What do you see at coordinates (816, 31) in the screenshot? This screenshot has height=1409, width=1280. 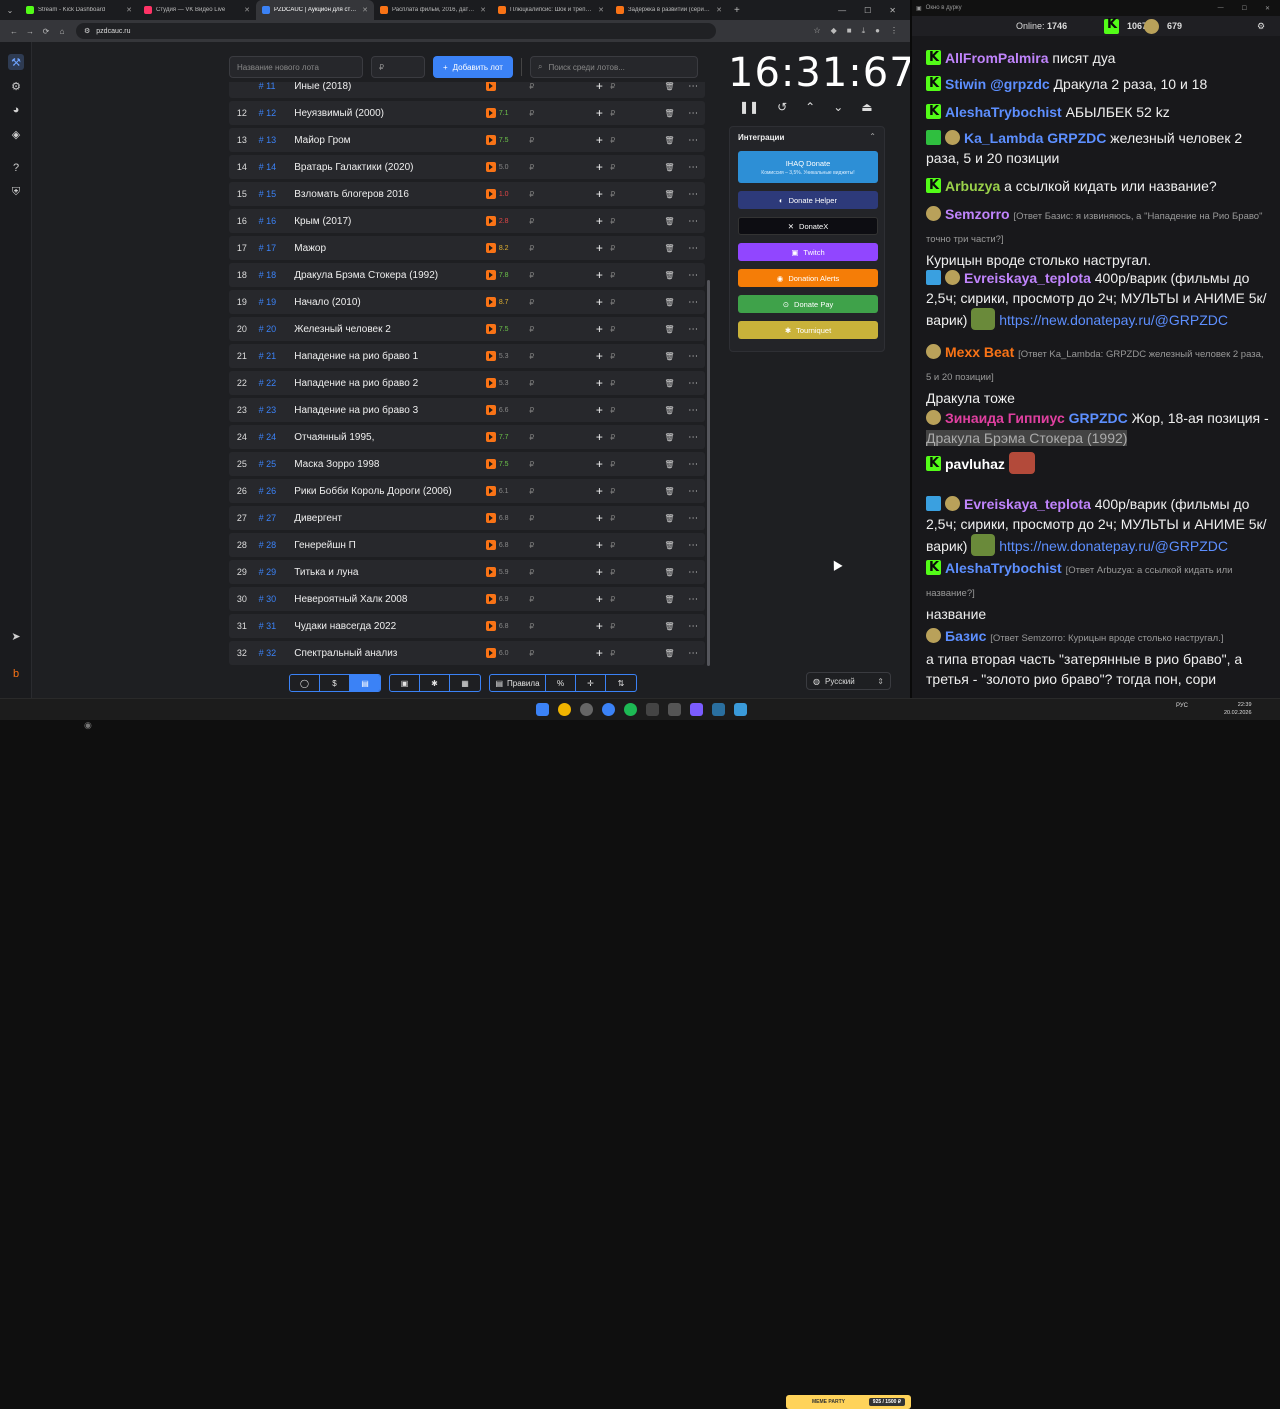 I see `bookmark-icon: ☆` at bounding box center [816, 31].